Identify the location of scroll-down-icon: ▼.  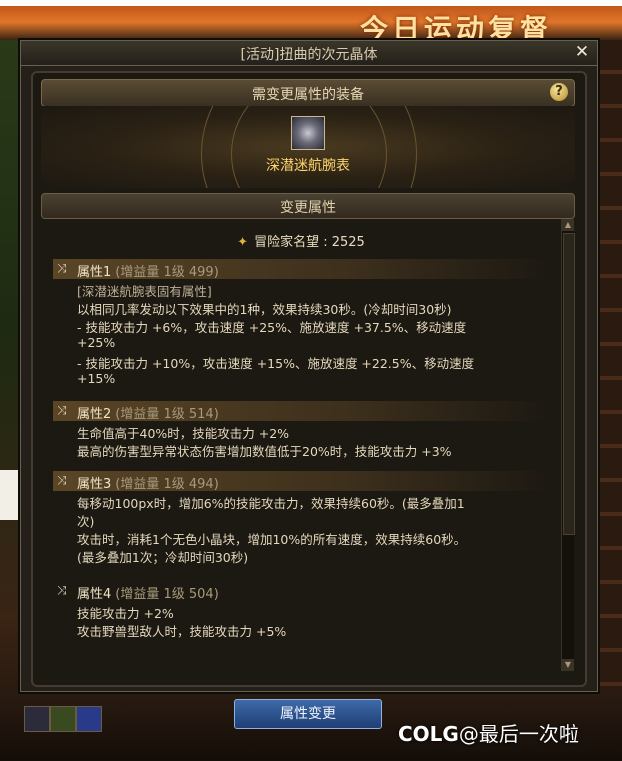
(568, 665).